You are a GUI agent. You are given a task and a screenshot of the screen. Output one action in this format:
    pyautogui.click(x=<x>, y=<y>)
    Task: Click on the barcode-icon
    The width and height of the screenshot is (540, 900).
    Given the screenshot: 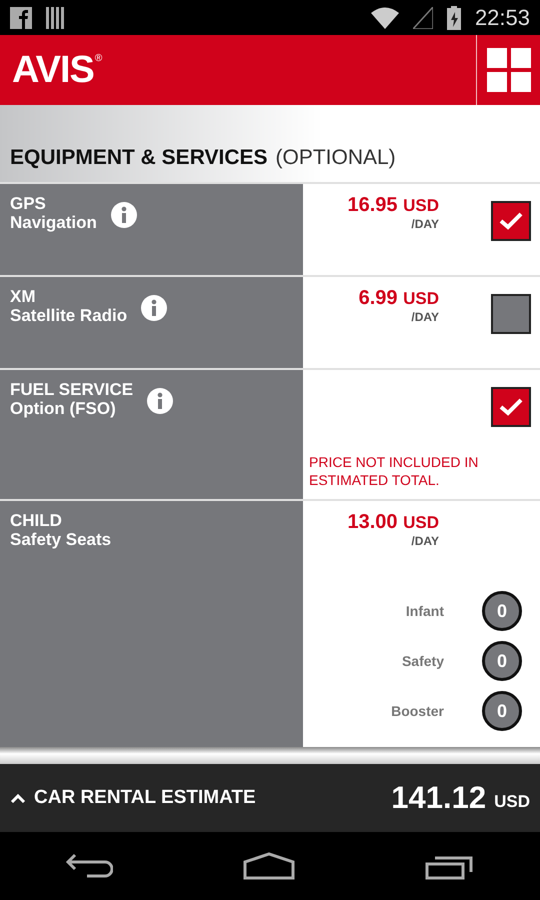 What is the action you would take?
    pyautogui.click(x=55, y=17)
    